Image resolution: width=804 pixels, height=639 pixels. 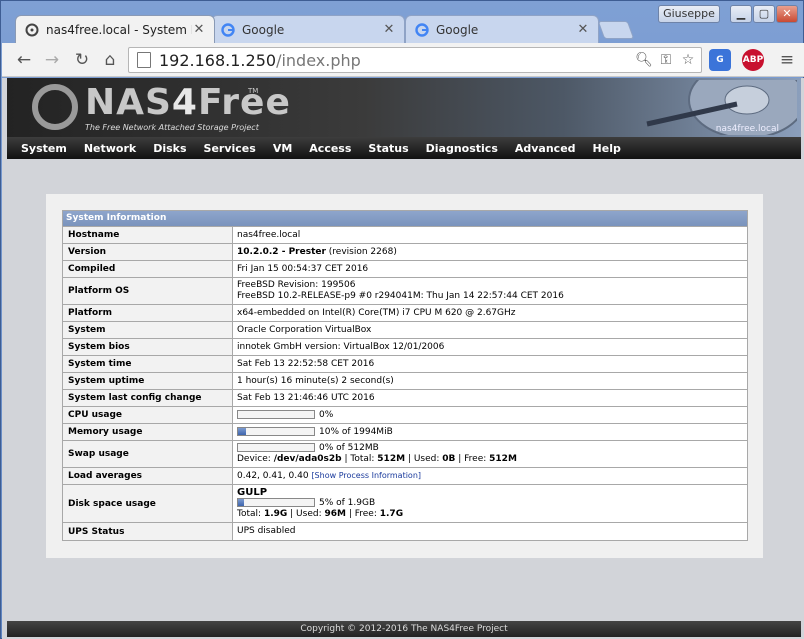 What do you see at coordinates (281, 251) in the screenshot?
I see `version-main: 10.2.0.2 - Prester` at bounding box center [281, 251].